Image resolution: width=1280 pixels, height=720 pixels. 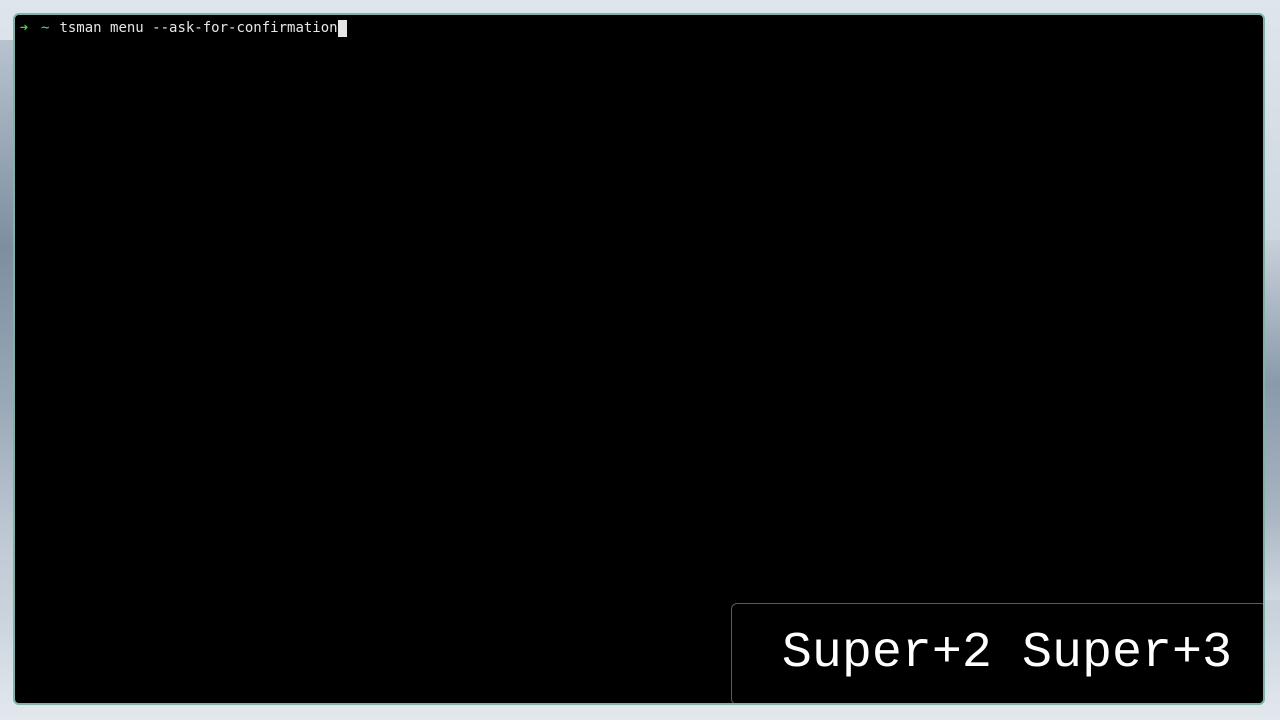 I want to click on prompt-line: ➜ ~ tsman menu --ask-for-confirmation, so click(x=182, y=28).